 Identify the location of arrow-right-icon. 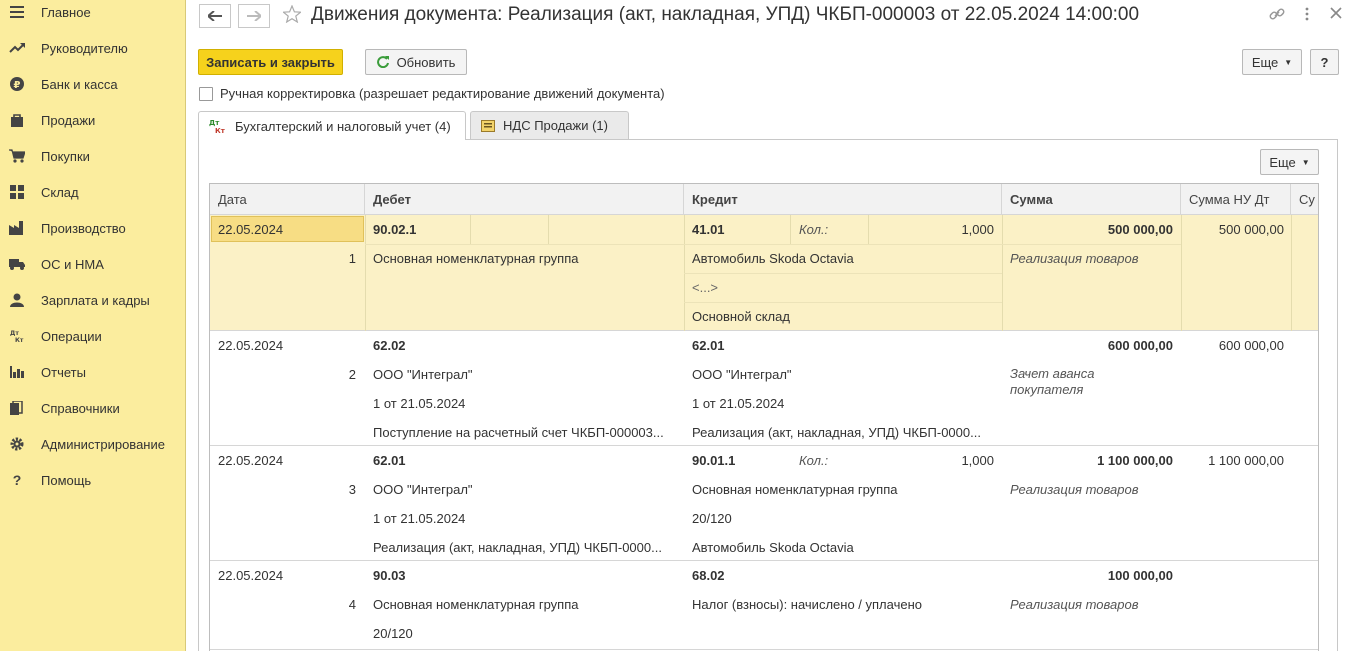
(254, 16).